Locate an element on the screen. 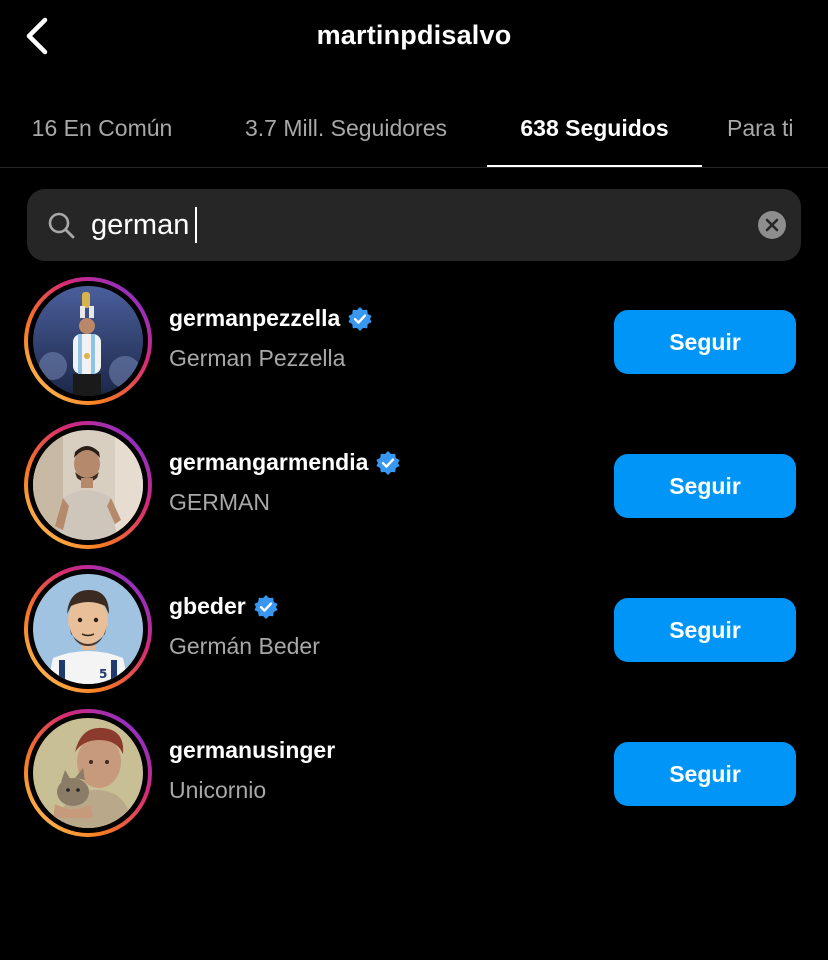 The image size is (828, 960). search-bar is located at coordinates (414, 225).